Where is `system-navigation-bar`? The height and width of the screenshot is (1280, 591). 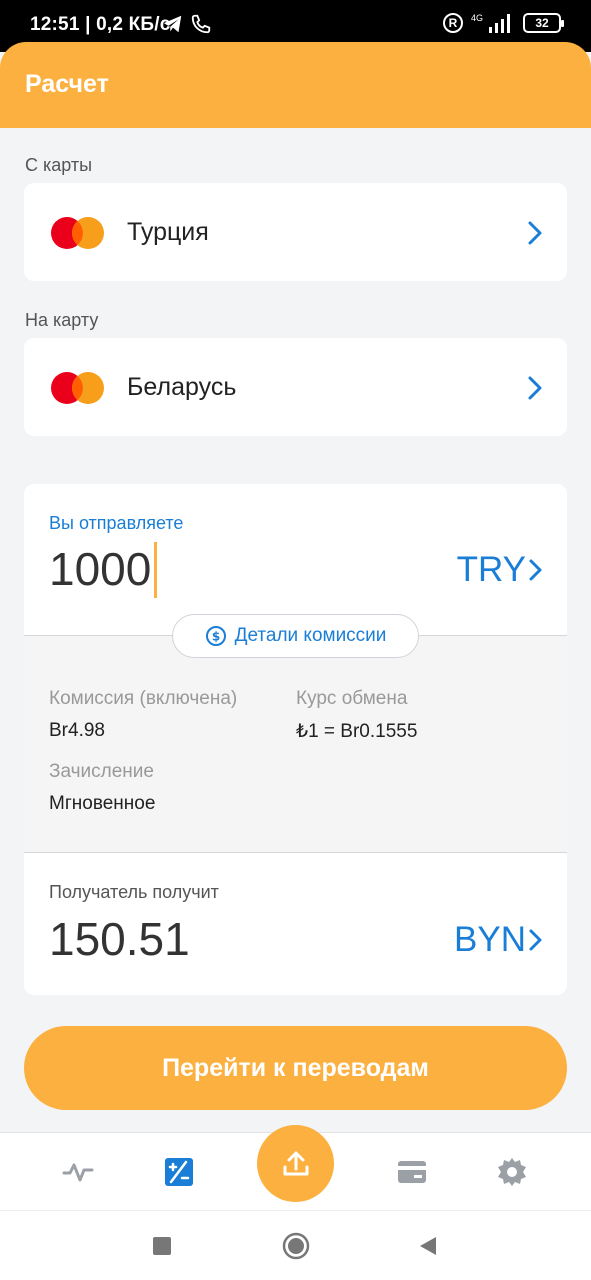
system-navigation-bar is located at coordinates (295, 1245).